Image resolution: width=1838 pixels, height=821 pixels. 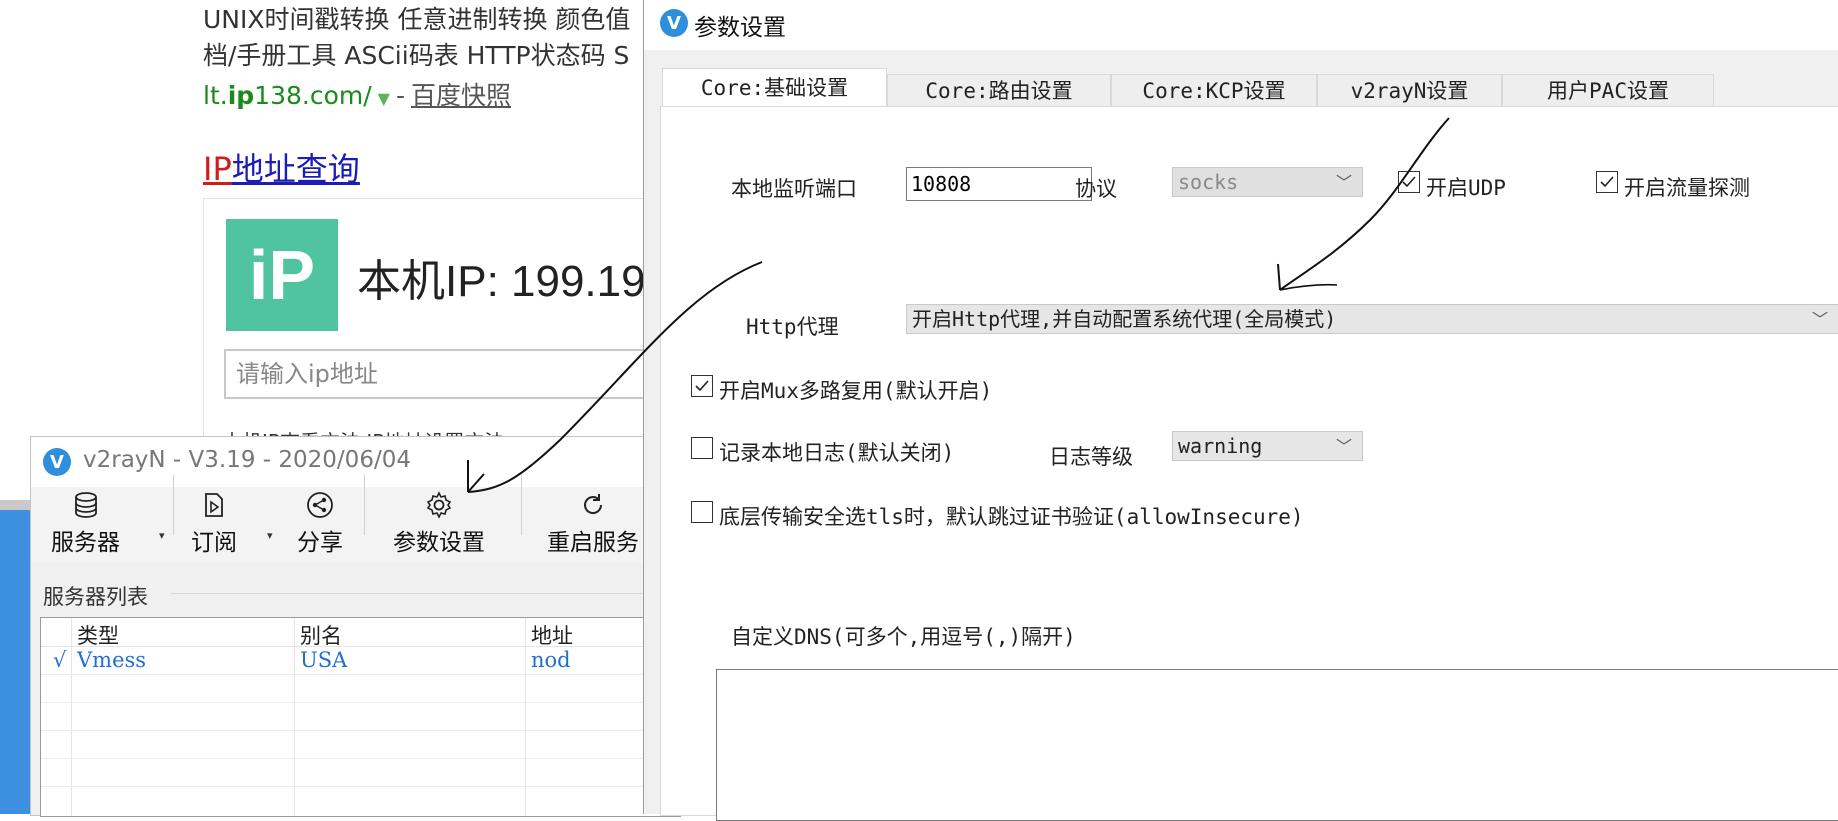 What do you see at coordinates (17, 657) in the screenshot?
I see `desktop-background` at bounding box center [17, 657].